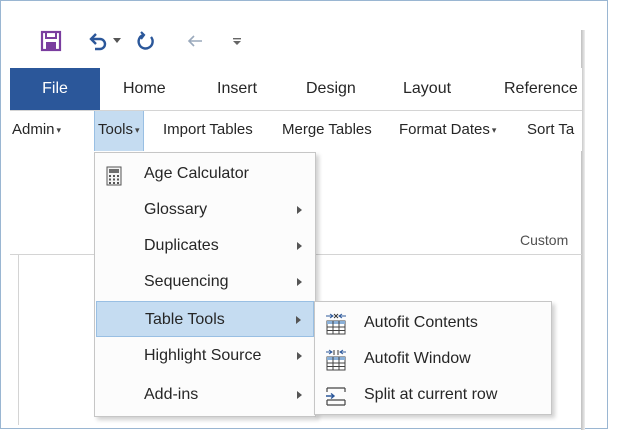  Describe the element at coordinates (208, 131) in the screenshot. I see `import-tables-button: Import Tables` at that location.